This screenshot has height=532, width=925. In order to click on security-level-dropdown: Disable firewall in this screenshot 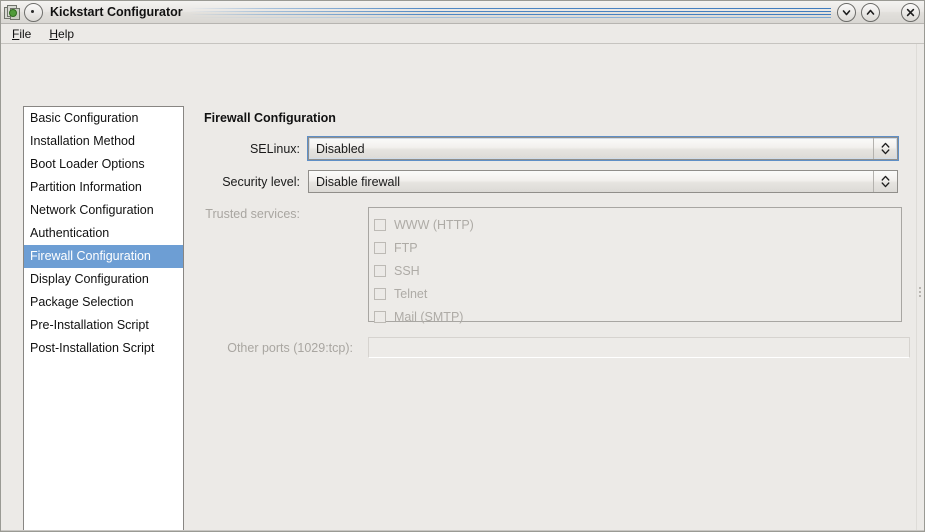, I will do `click(603, 181)`.